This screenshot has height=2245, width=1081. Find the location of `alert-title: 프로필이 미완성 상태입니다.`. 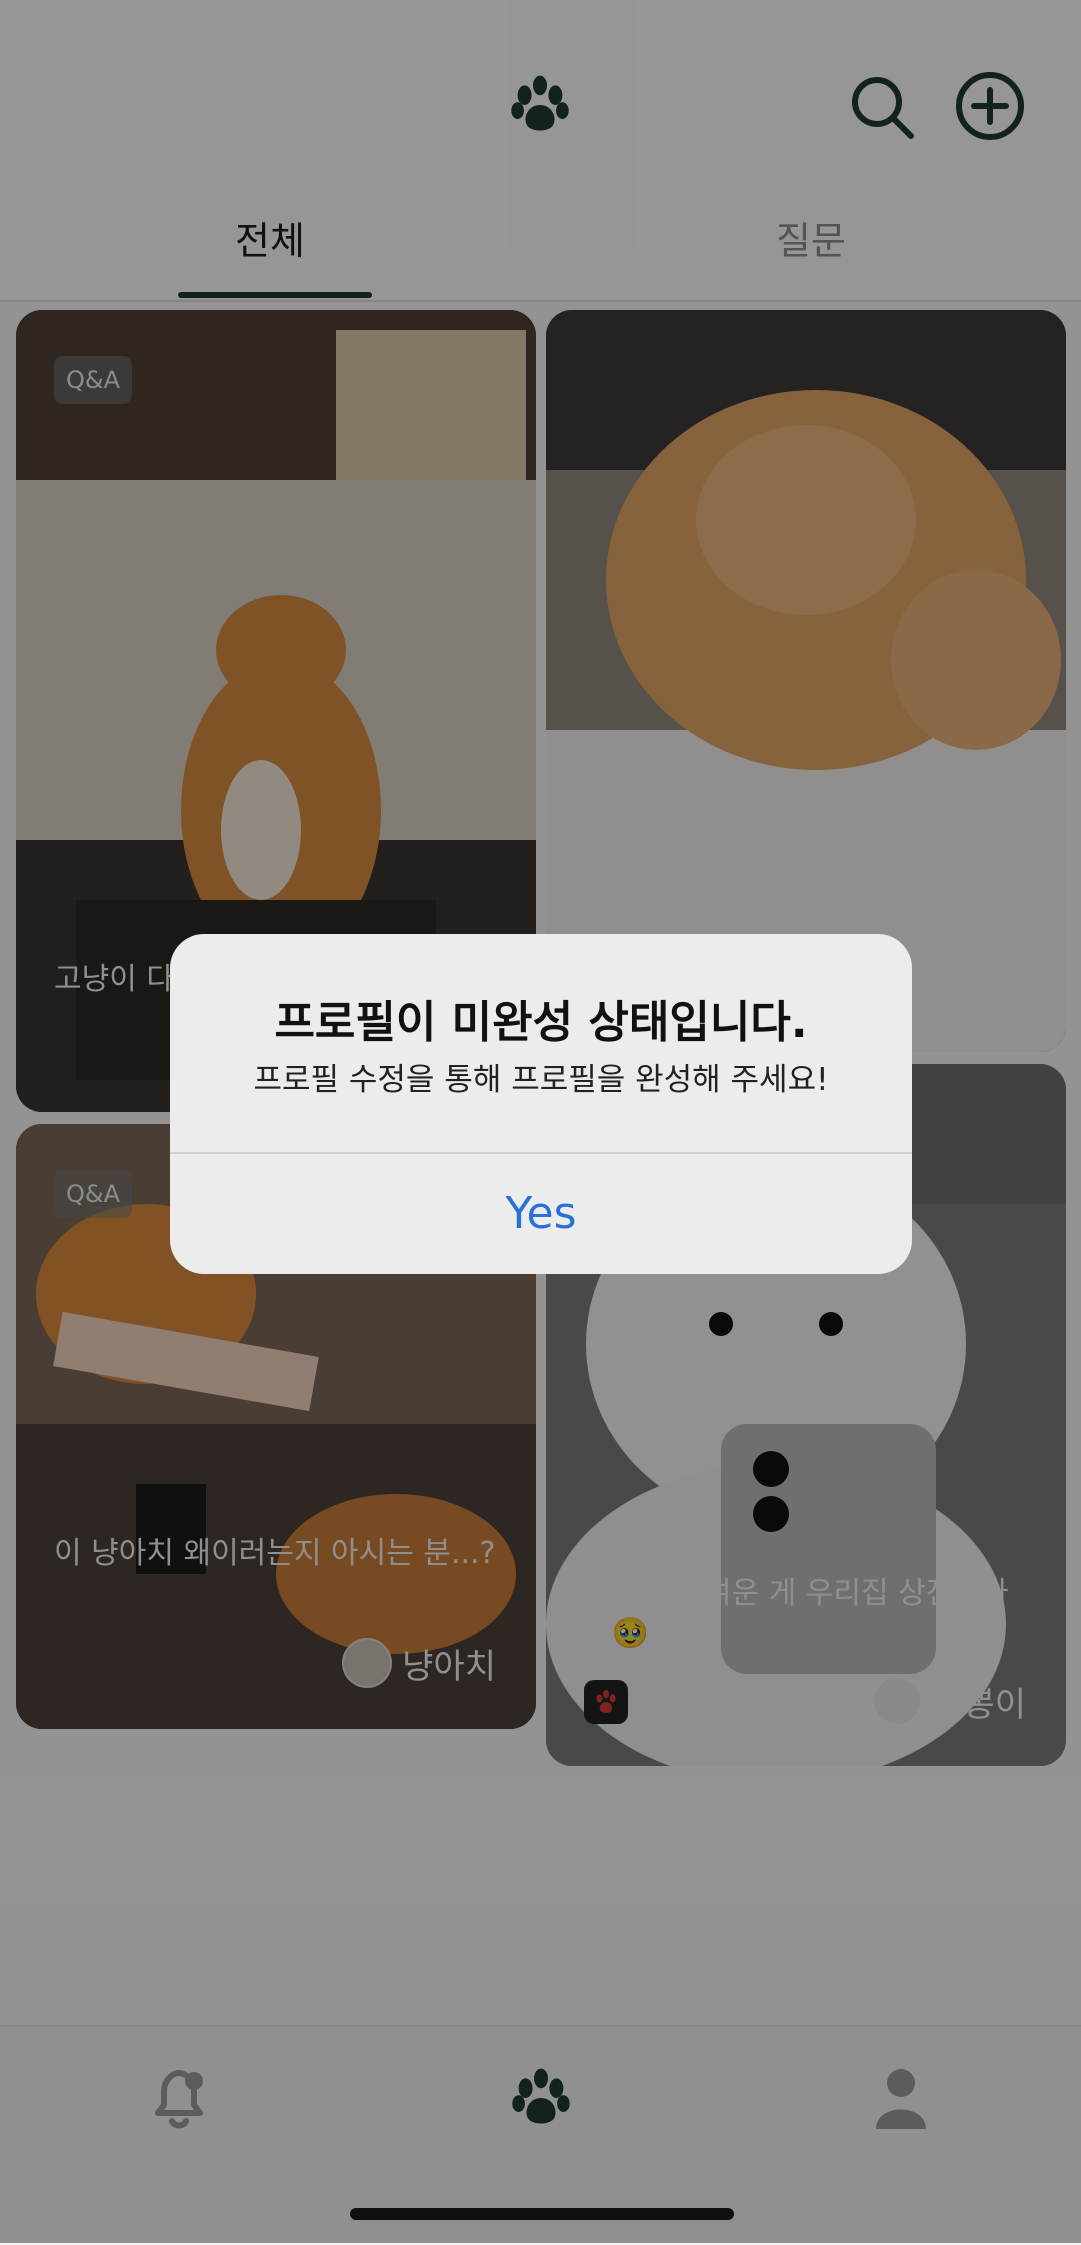

alert-title: 프로필이 미완성 상태입니다. is located at coordinates (541, 1022).